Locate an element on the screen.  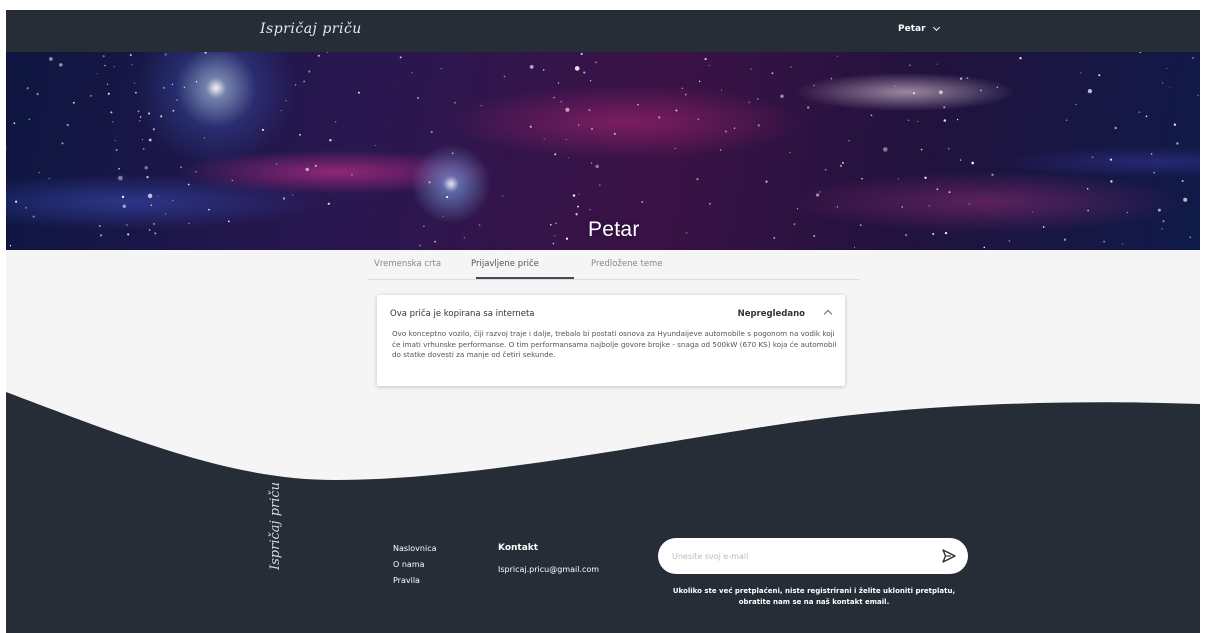
footer-link-home: Naslovnica is located at coordinates (415, 549).